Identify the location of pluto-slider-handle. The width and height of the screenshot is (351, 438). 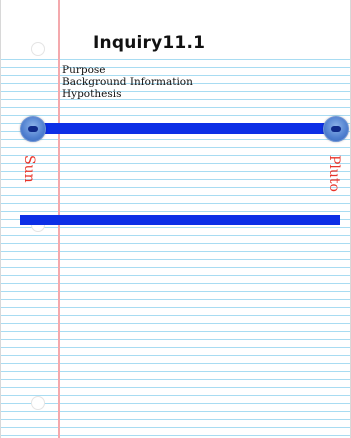
(336, 129).